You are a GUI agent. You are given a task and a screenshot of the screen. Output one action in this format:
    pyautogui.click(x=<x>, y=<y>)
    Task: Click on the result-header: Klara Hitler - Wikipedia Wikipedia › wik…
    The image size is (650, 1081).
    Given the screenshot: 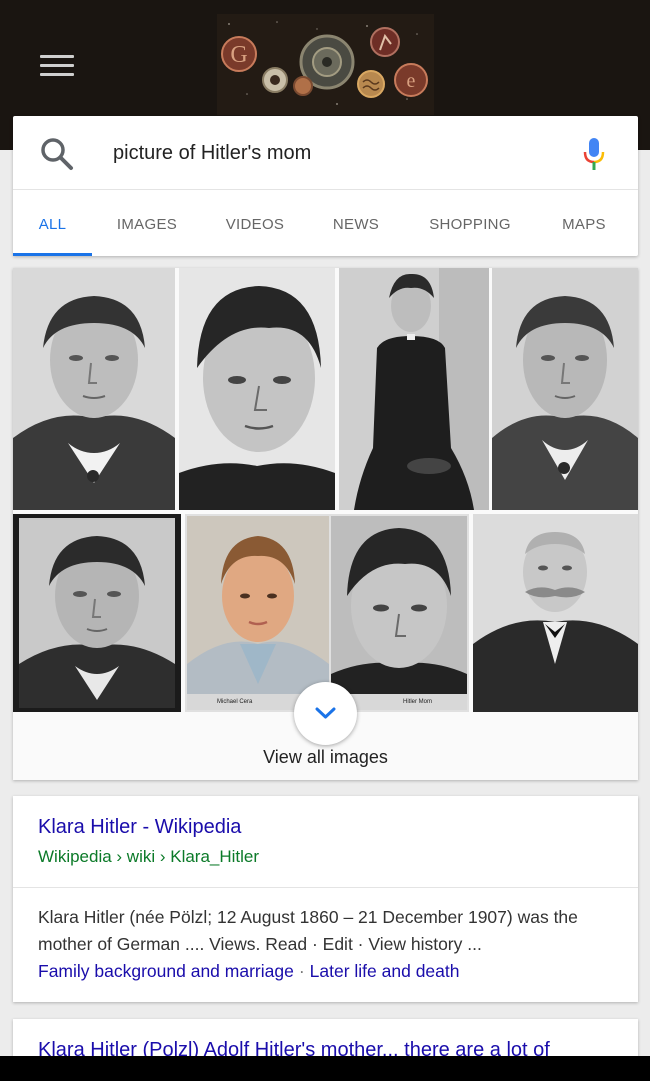 What is the action you would take?
    pyautogui.click(x=325, y=842)
    